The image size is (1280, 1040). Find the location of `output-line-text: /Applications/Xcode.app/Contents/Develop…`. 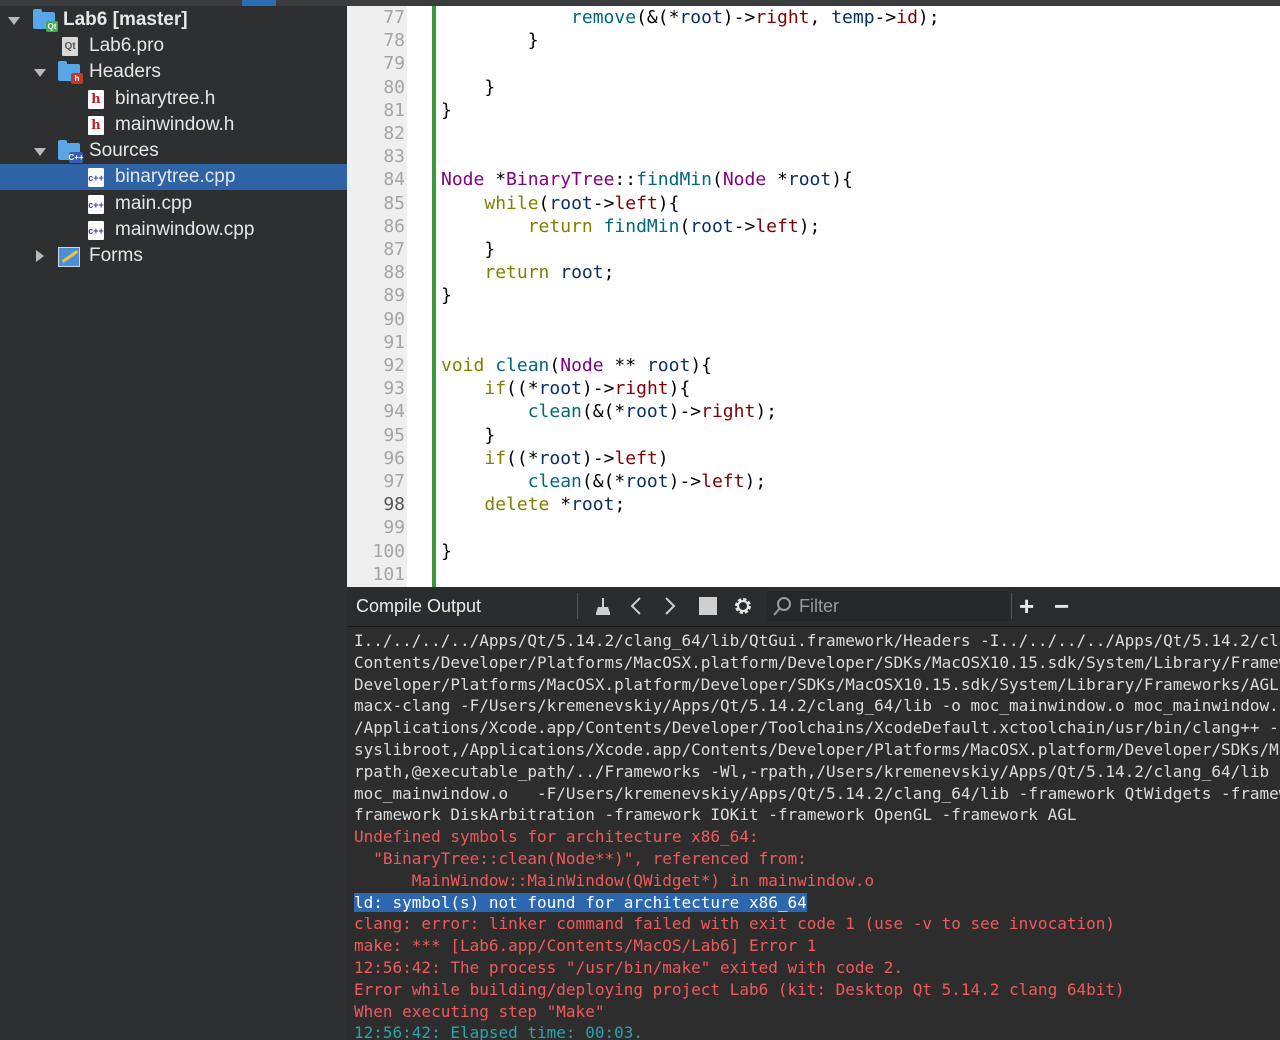

output-line-text: /Applications/Xcode.app/Contents/Develop… is located at coordinates (817, 728).